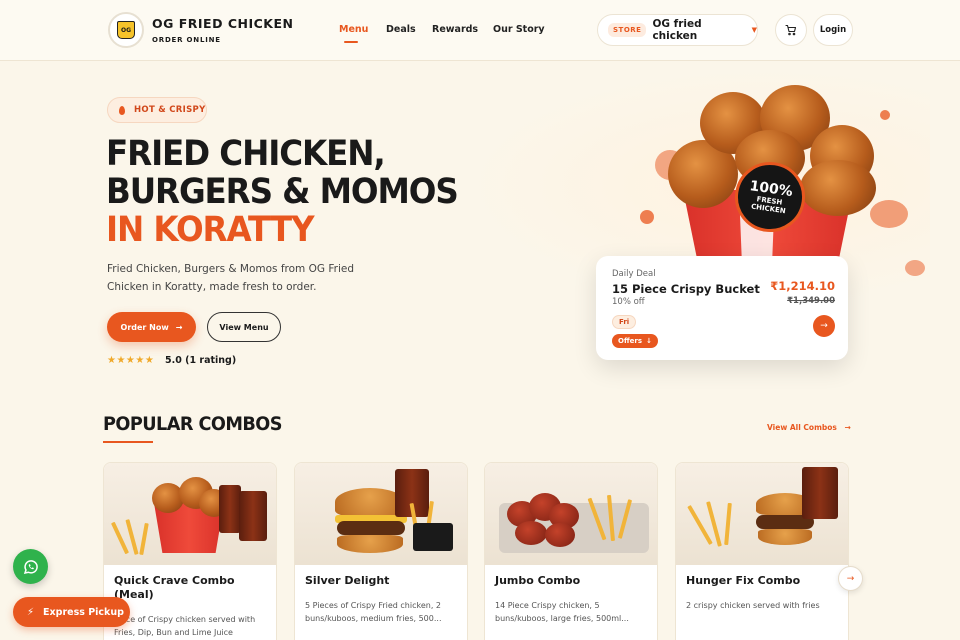 The image size is (960, 640). What do you see at coordinates (627, 30) in the screenshot?
I see `store-tag: STORE` at bounding box center [627, 30].